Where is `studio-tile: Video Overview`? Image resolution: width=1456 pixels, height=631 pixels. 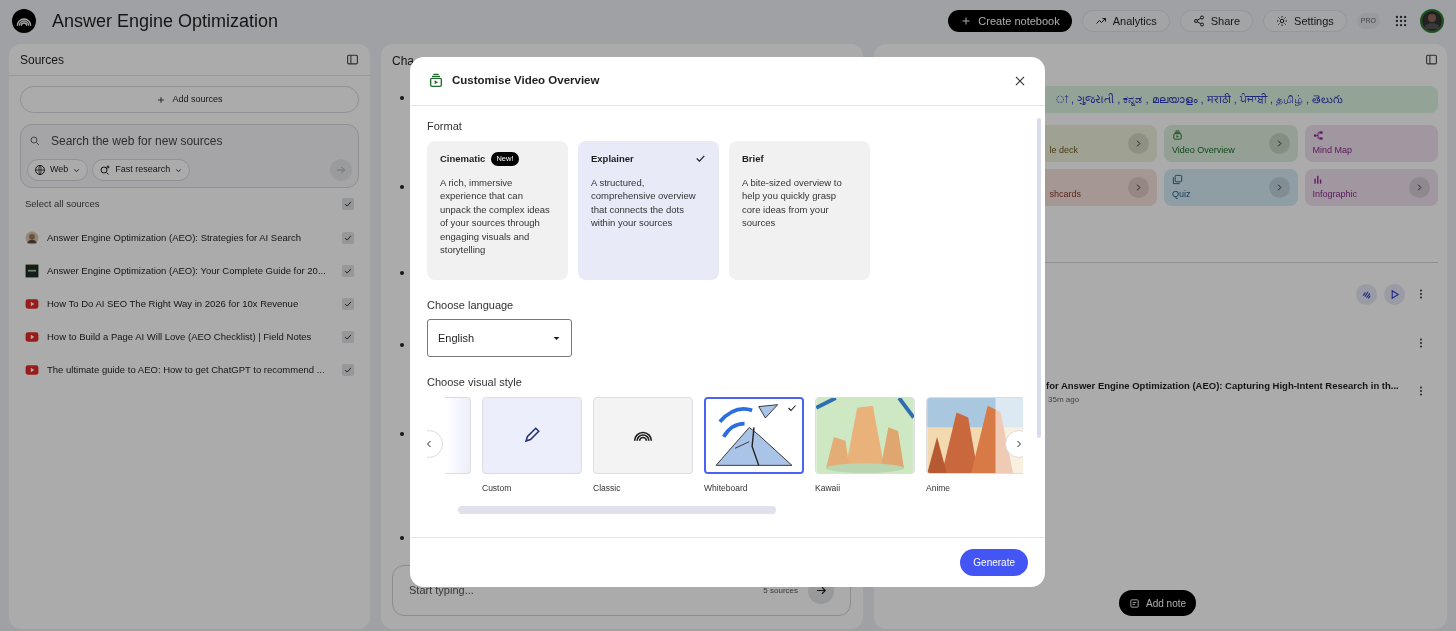
studio-tile: Video Overview is located at coordinates (1231, 143).